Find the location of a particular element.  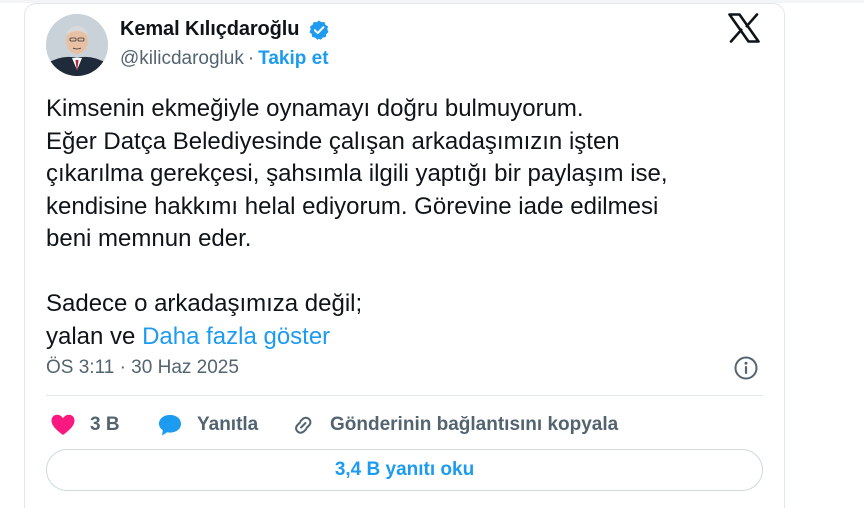

handle-row: @kilicdarogluk · Takip et is located at coordinates (224, 59).